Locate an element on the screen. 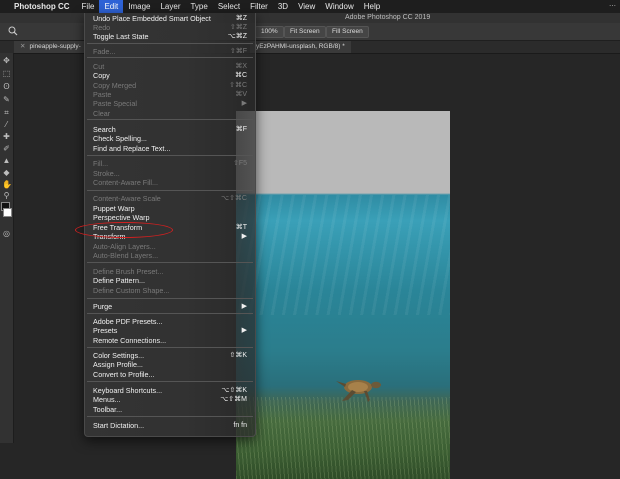 The height and width of the screenshot is (479, 620). menu-image: Image is located at coordinates (139, 6).